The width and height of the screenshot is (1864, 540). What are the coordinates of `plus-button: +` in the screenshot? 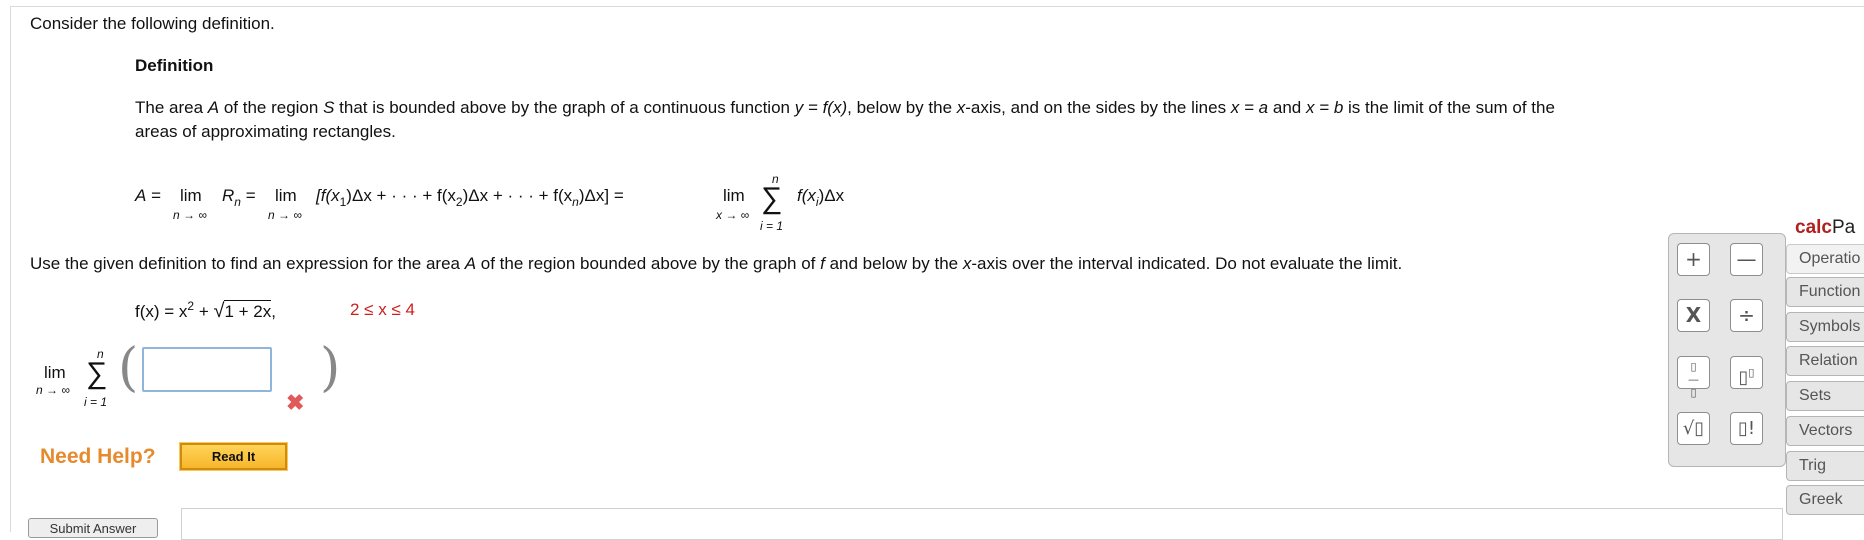 It's located at (1693, 259).